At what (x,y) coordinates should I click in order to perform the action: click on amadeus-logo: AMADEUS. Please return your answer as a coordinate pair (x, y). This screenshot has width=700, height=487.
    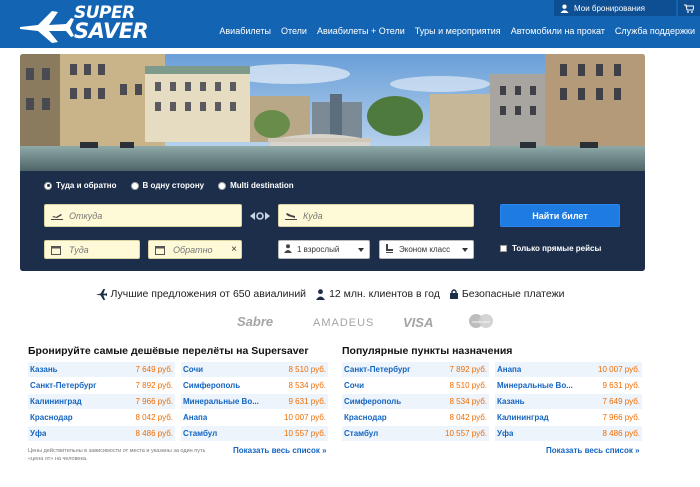
    Looking at the image, I should click on (343, 323).